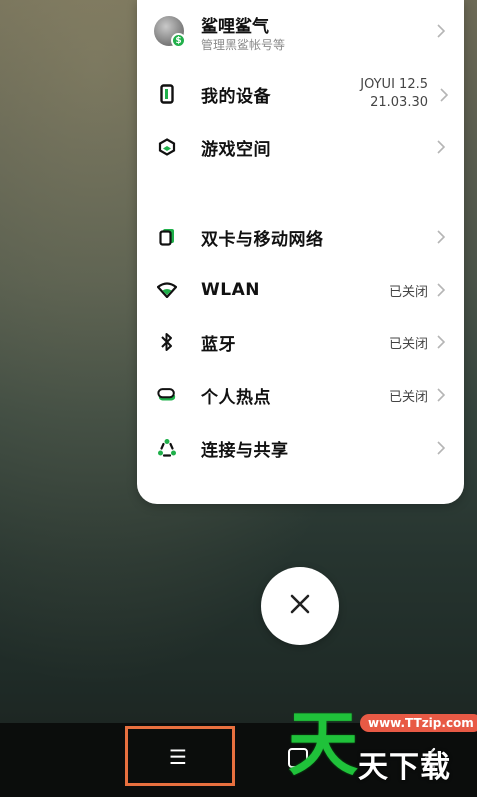  What do you see at coordinates (394, 84) in the screenshot?
I see `device-version-os: JOYUI 12.5` at bounding box center [394, 84].